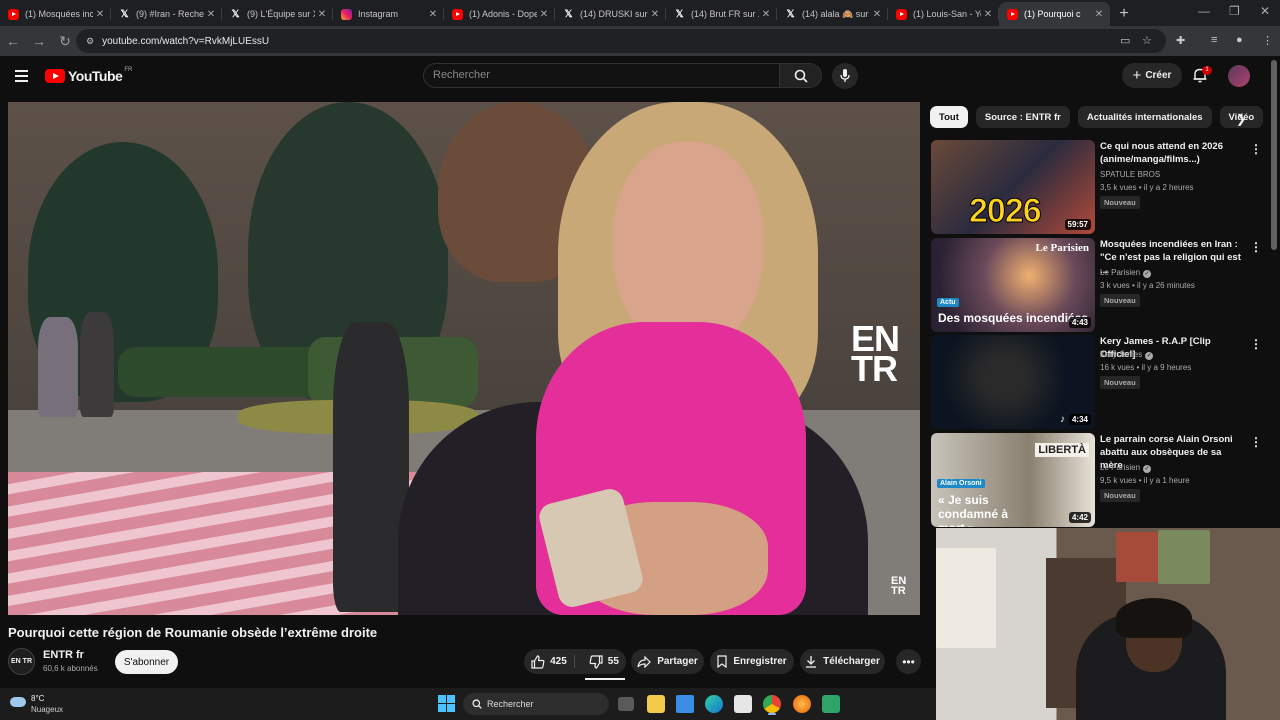 This screenshot has width=1280, height=720. I want to click on filter-chip: Source : ENTR fr, so click(1022, 117).